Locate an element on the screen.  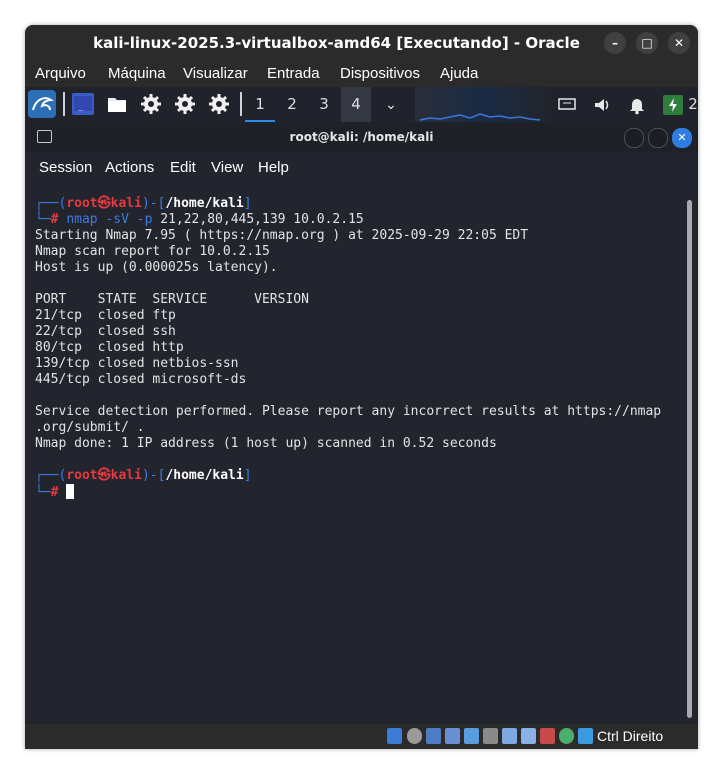
terminal-titlebar: root@kali: /home/kali ✕ is located at coordinates (361, 137).